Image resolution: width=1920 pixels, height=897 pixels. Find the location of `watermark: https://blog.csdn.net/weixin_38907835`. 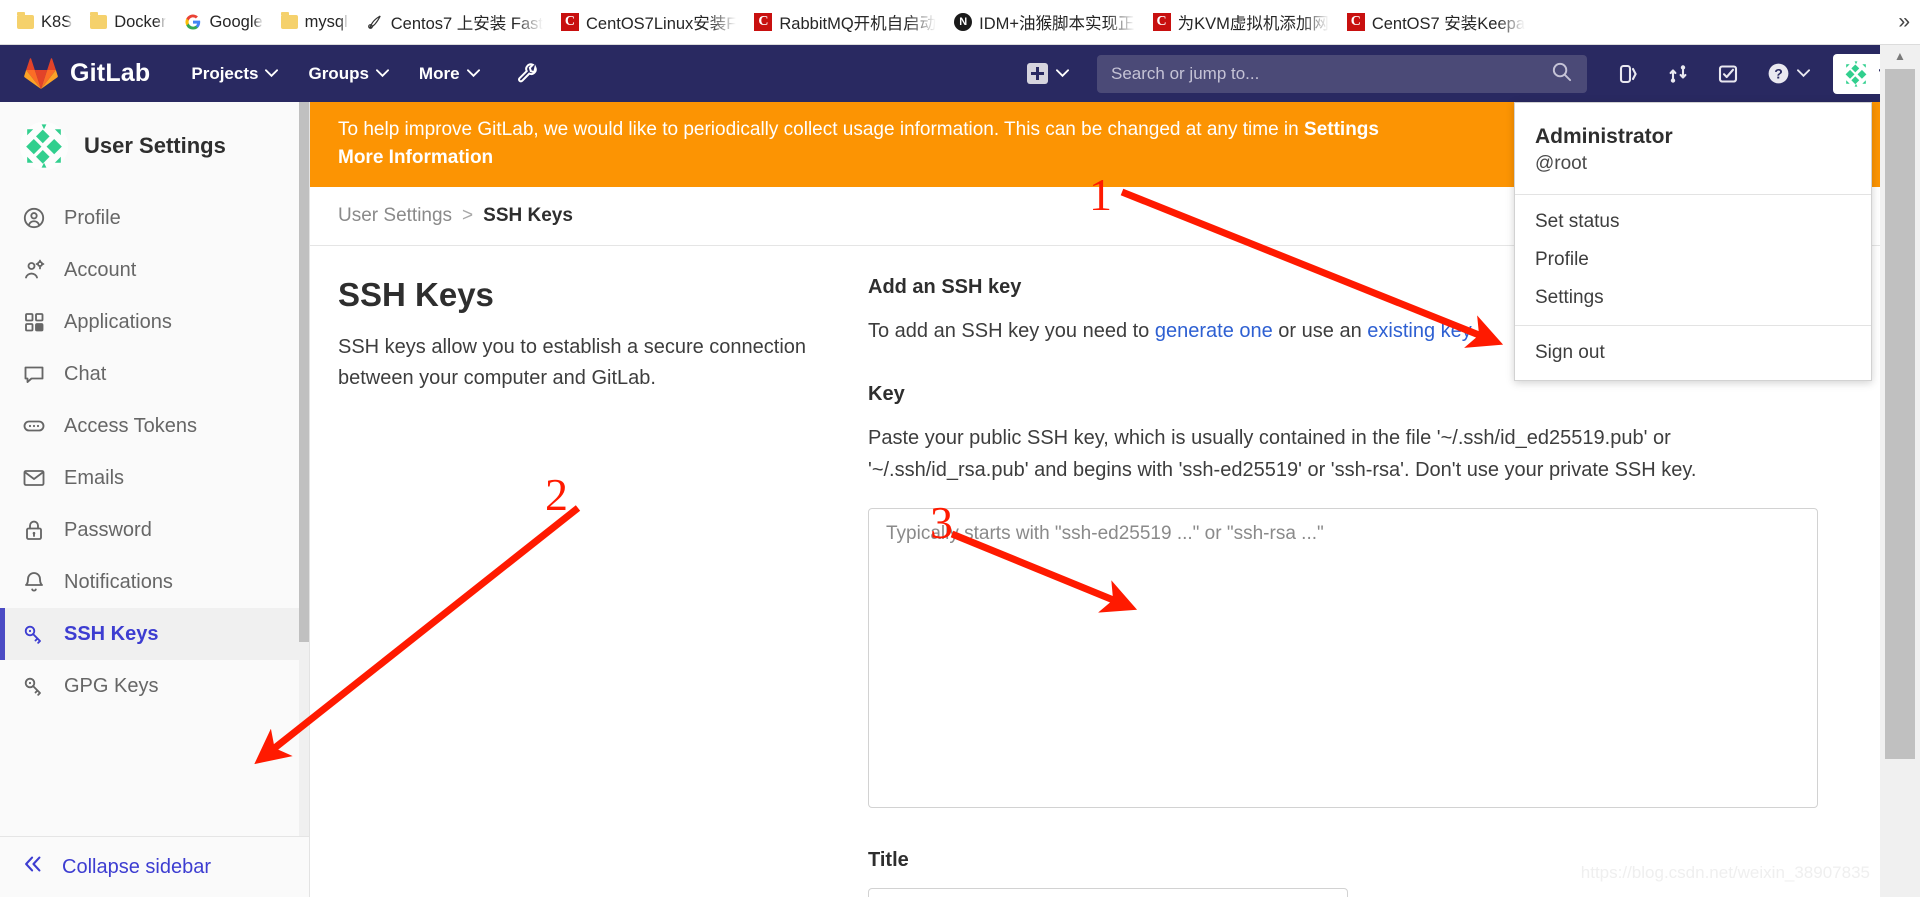

watermark: https://blog.csdn.net/weixin_38907835 is located at coordinates (1725, 872).